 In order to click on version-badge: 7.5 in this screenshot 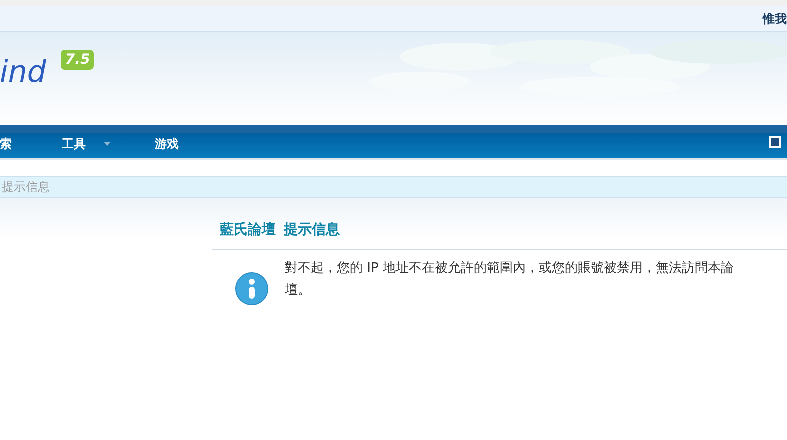, I will do `click(77, 60)`.